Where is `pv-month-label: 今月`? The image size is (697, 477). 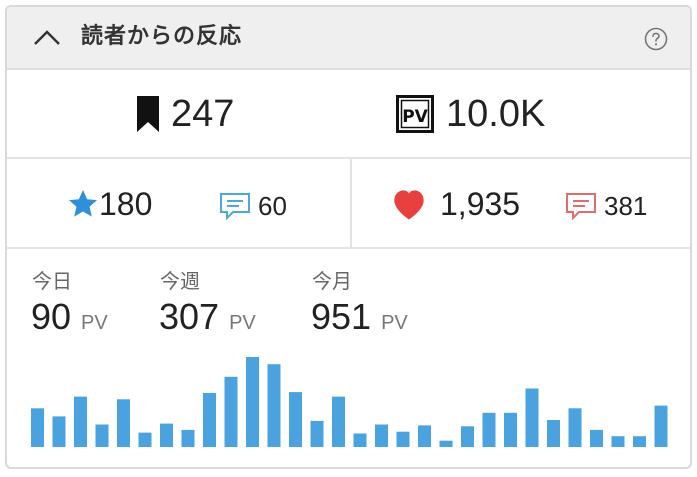 pv-month-label: 今月 is located at coordinates (332, 281).